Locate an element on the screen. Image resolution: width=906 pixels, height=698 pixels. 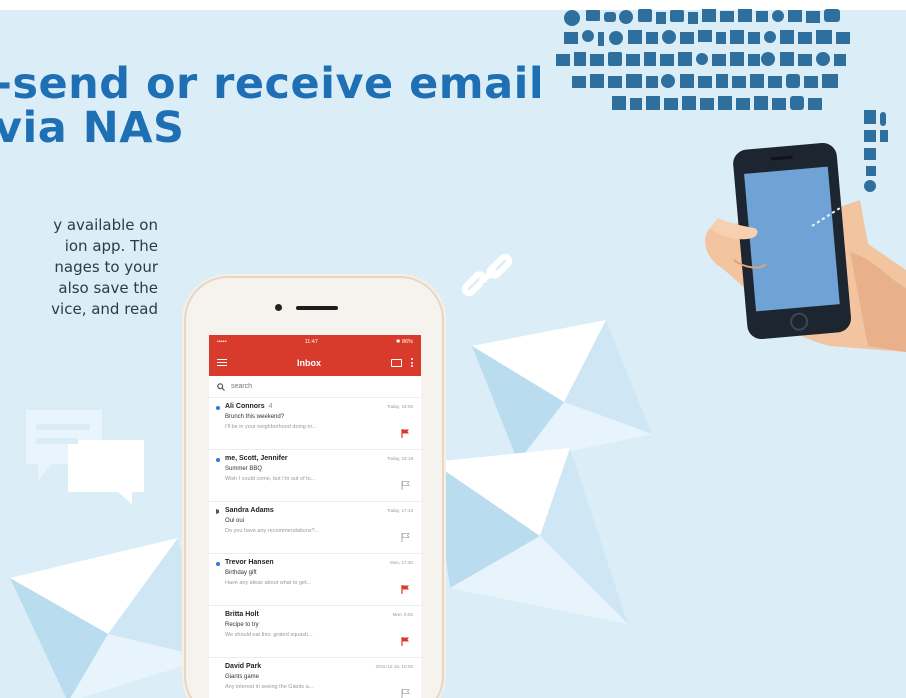
speaker-grille is located at coordinates (317, 308).